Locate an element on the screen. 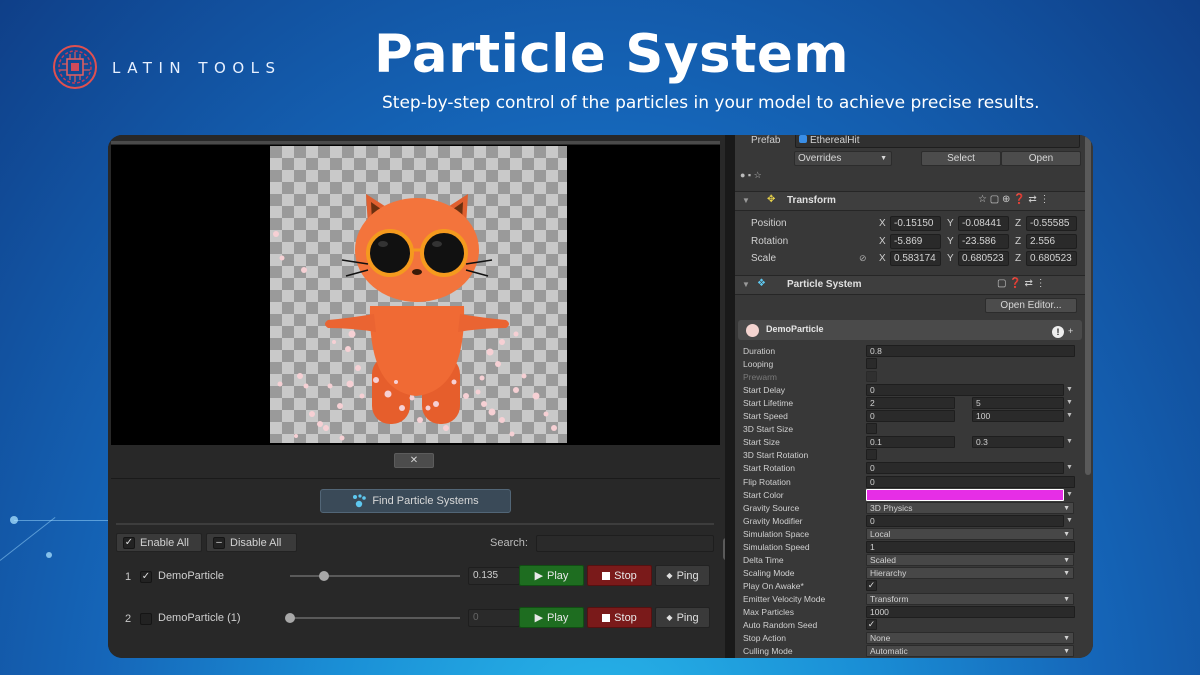 This screenshot has width=1200, height=675. duration-field: 0.8 is located at coordinates (970, 351).